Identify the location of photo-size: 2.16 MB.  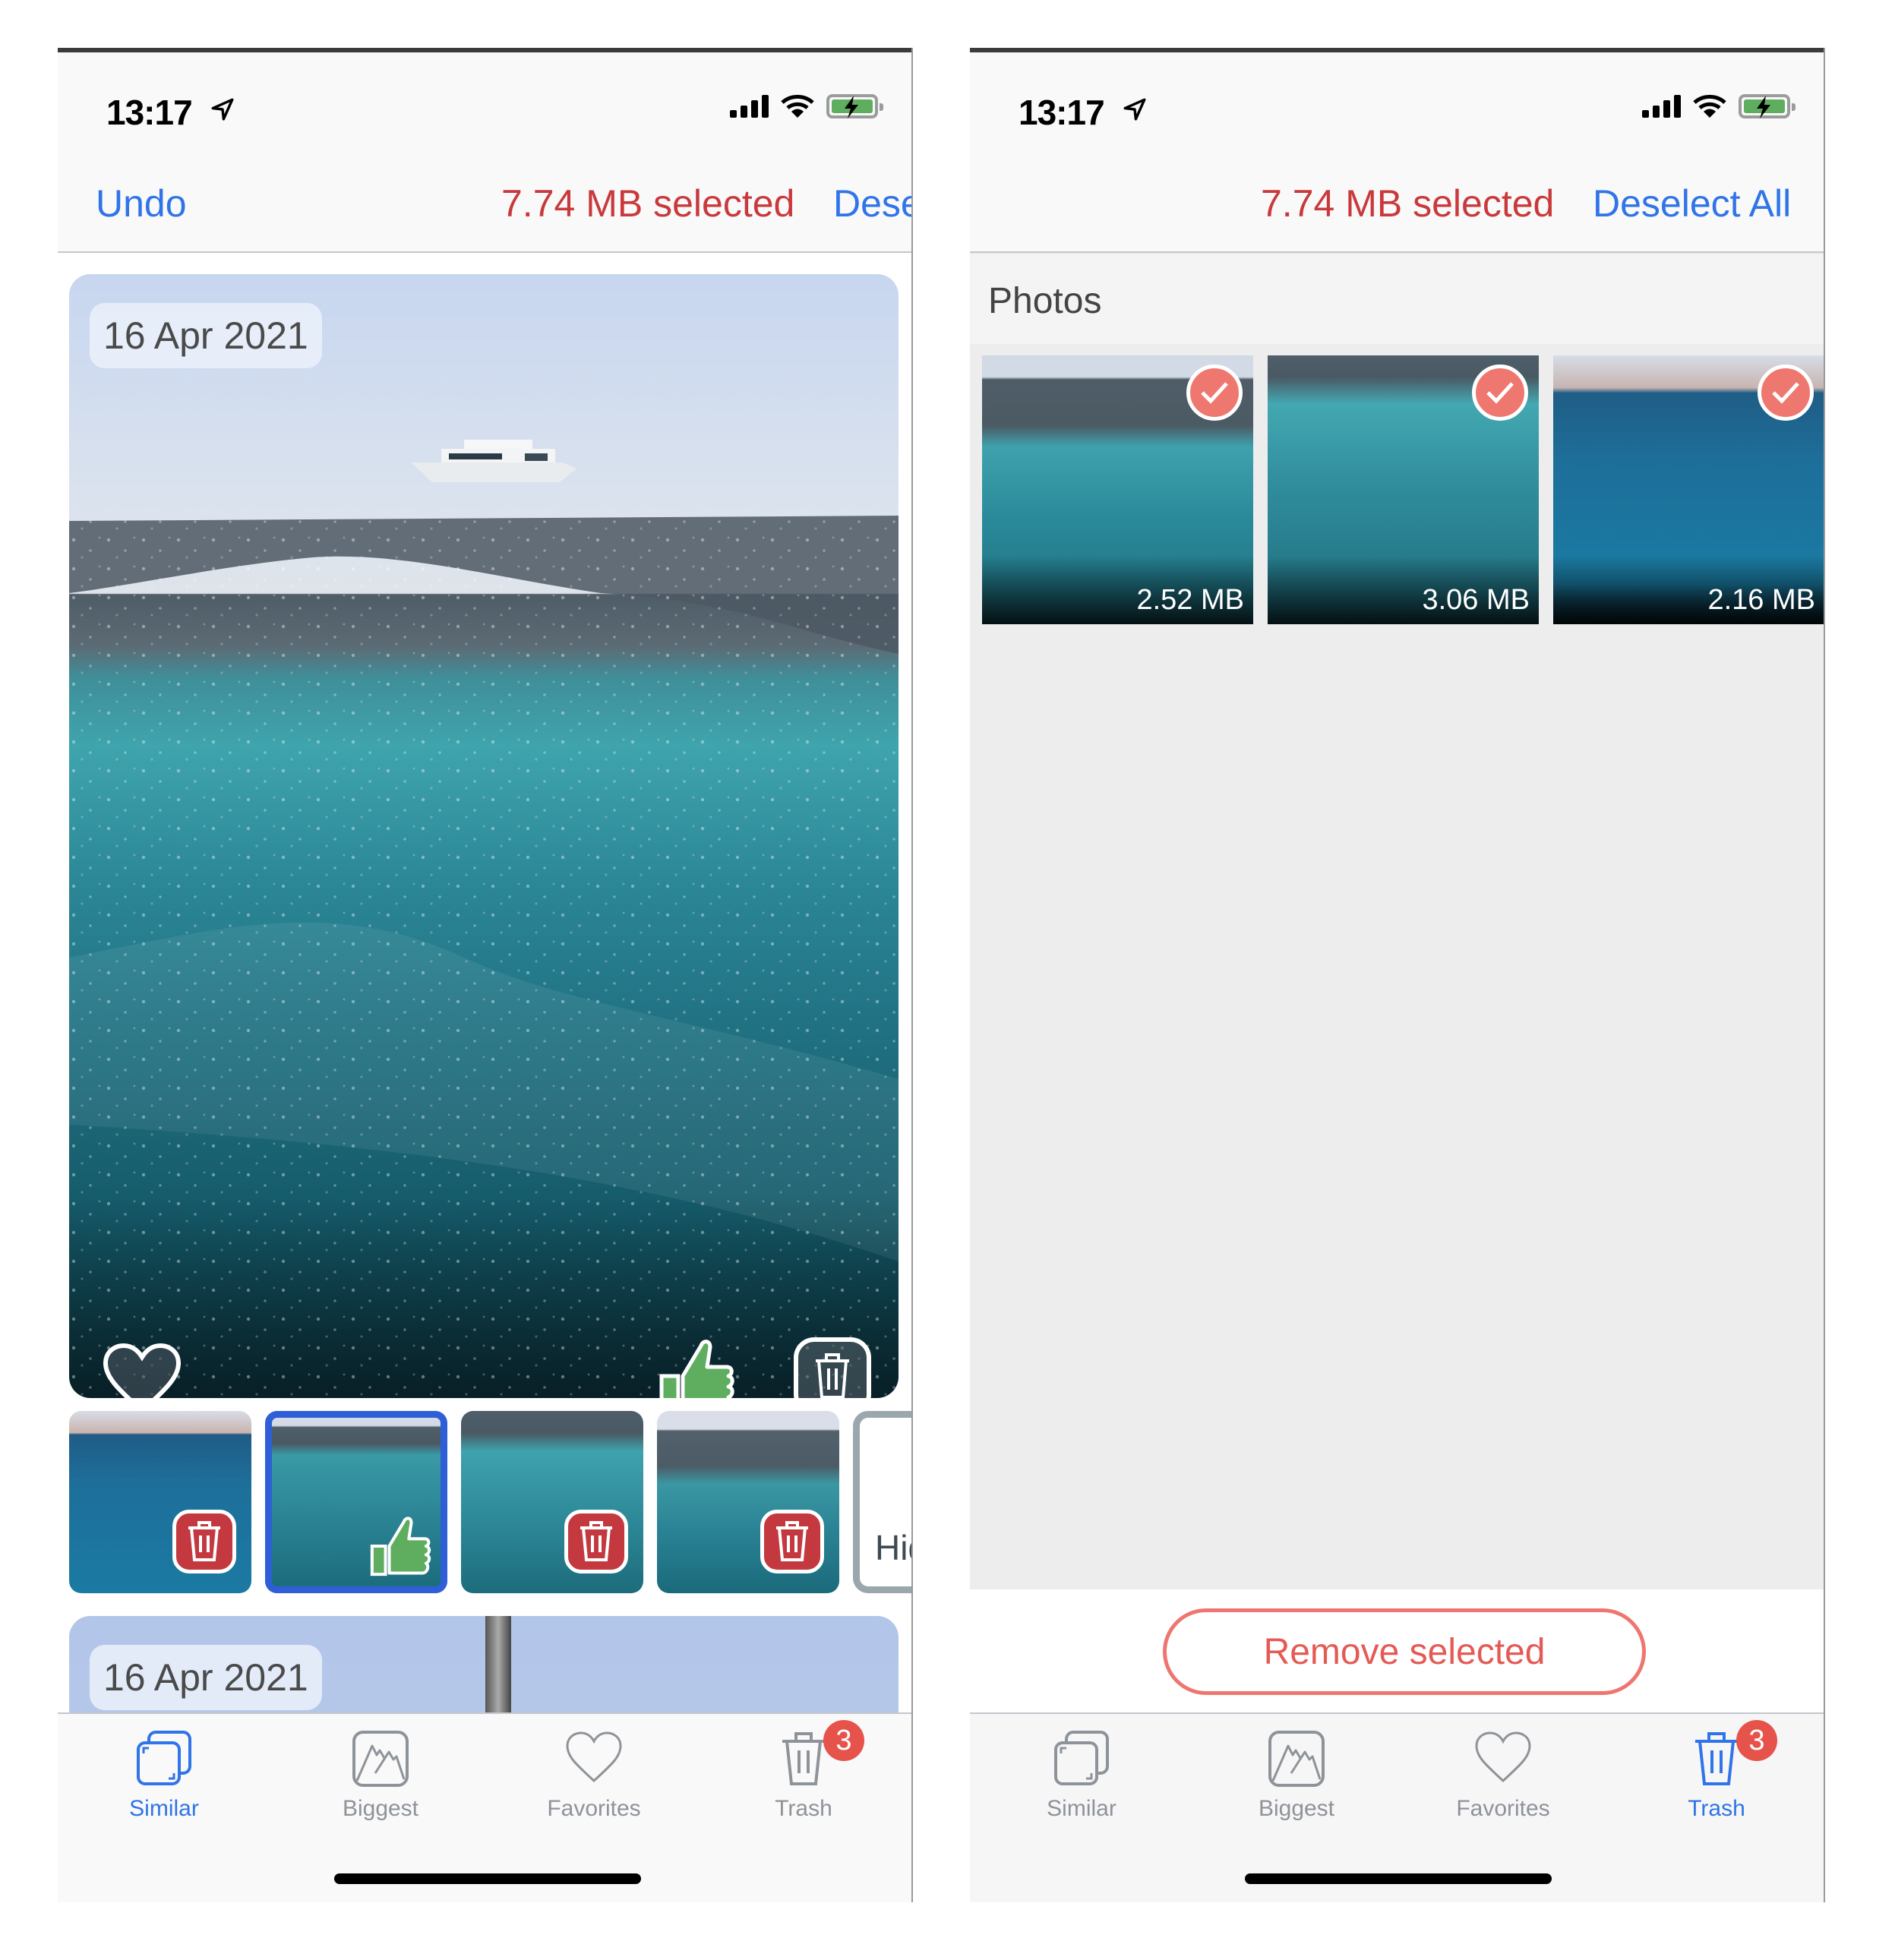
(1761, 600).